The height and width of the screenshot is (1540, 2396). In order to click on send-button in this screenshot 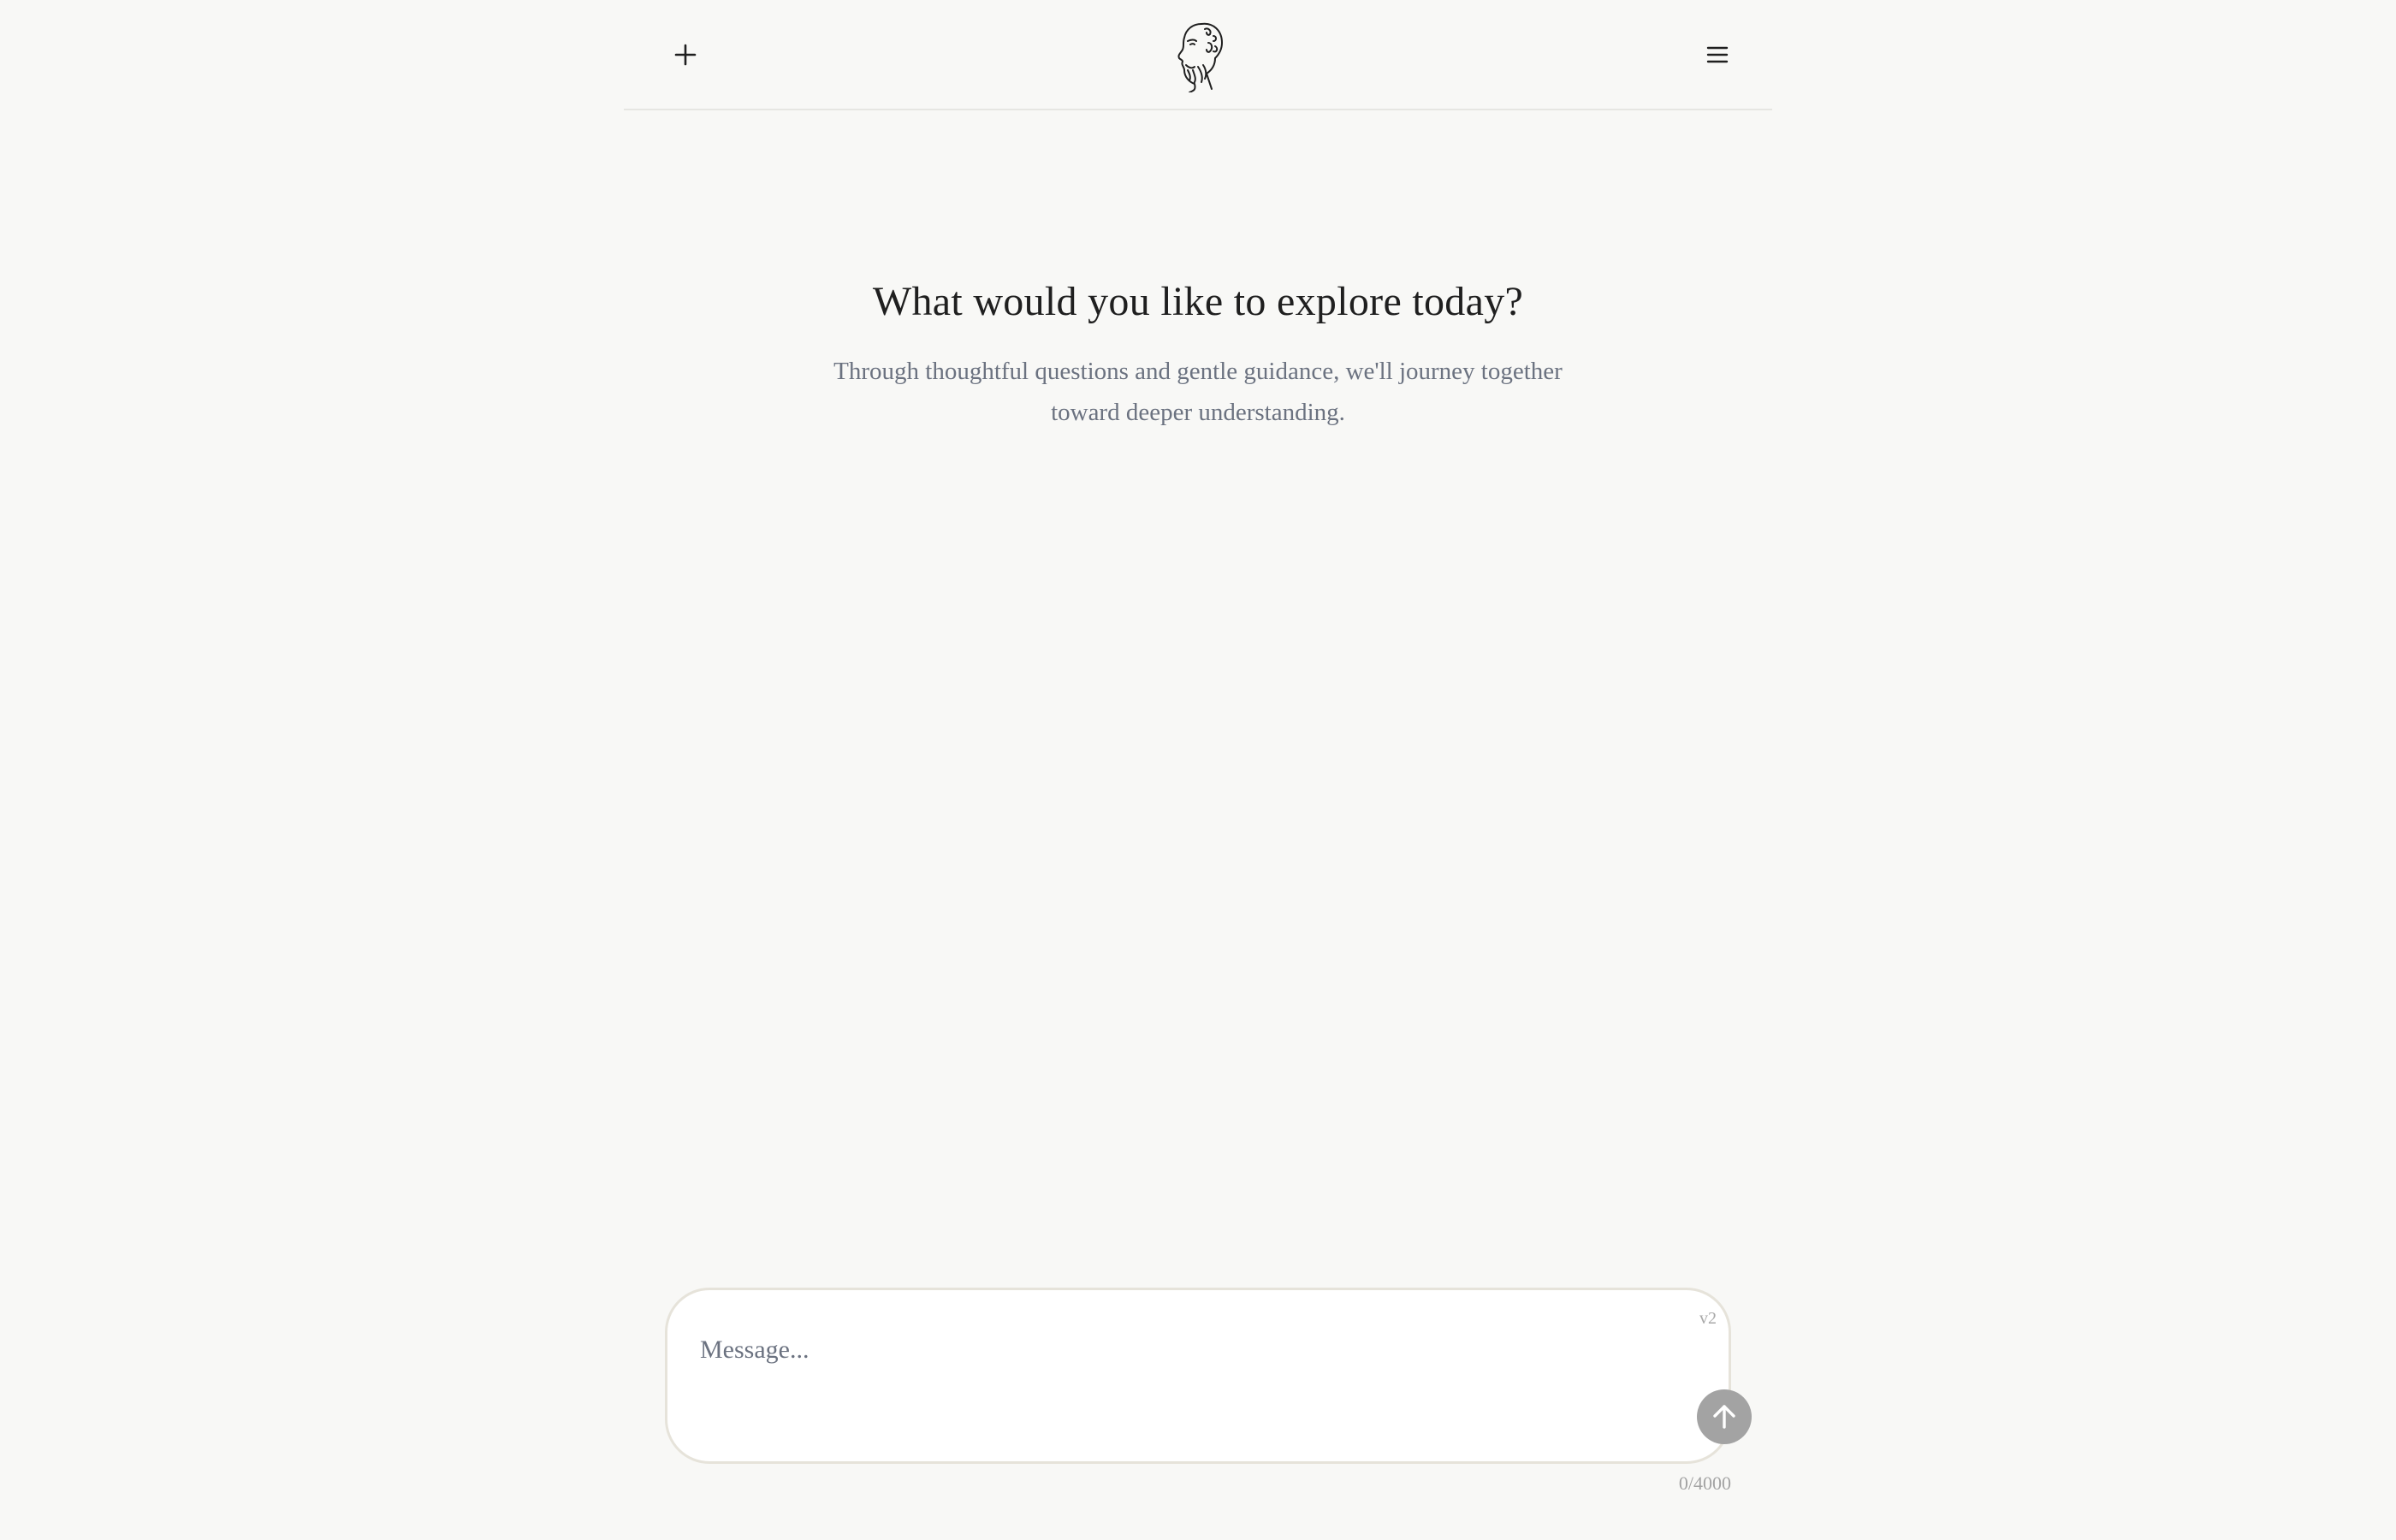, I will do `click(1725, 1416)`.